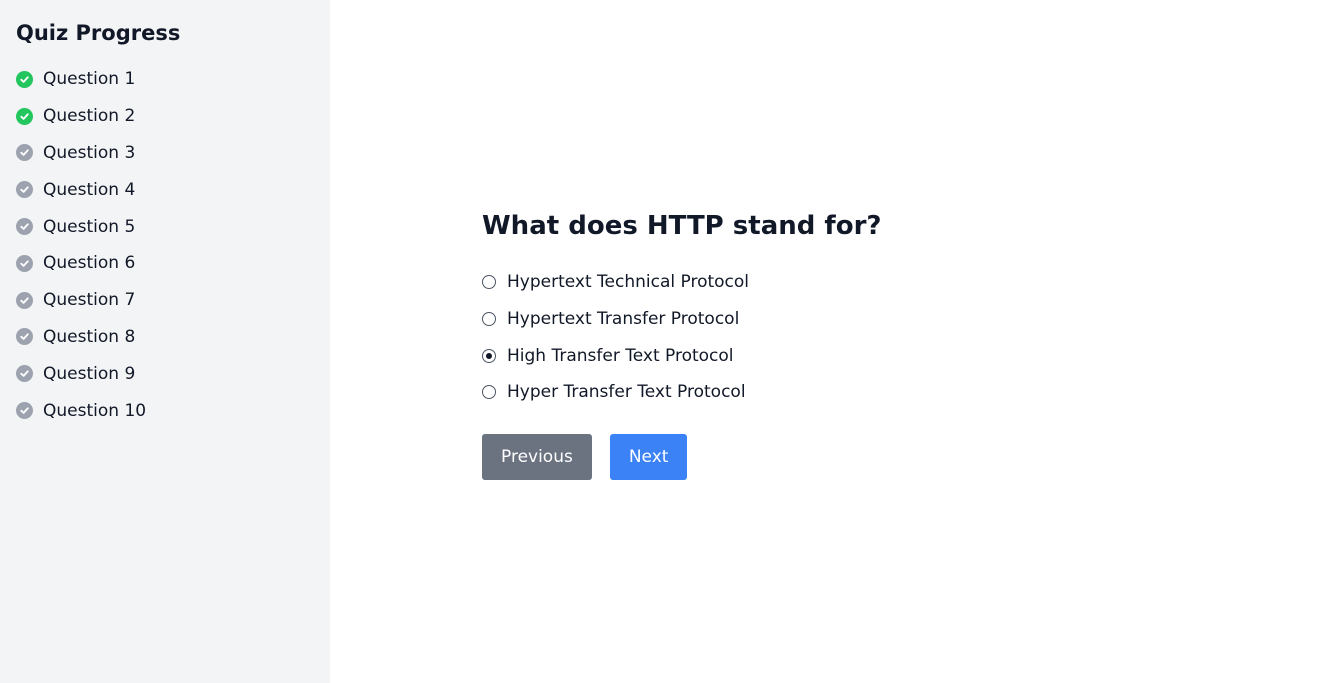 This screenshot has height=683, width=1328. What do you see at coordinates (165, 410) in the screenshot?
I see `sidebar-item-question-10: Question 10` at bounding box center [165, 410].